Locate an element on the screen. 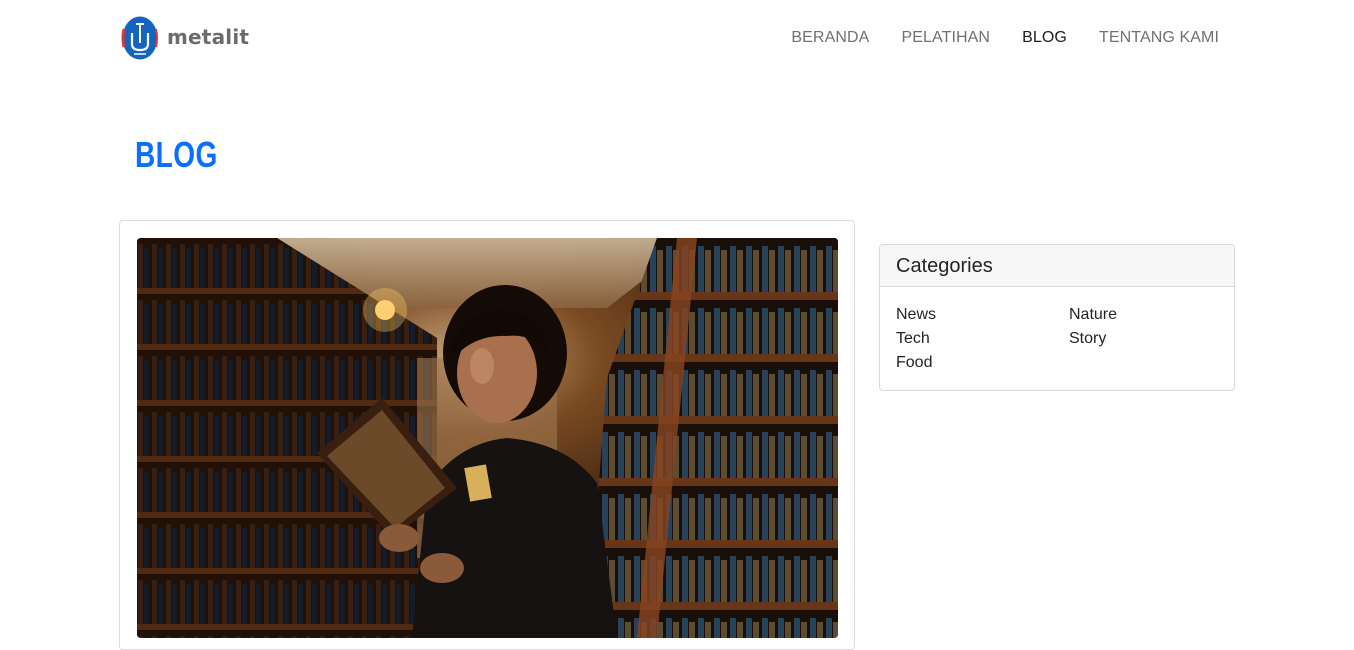 The image size is (1354, 650). nav-item-blog: BLOG is located at coordinates (1044, 38).